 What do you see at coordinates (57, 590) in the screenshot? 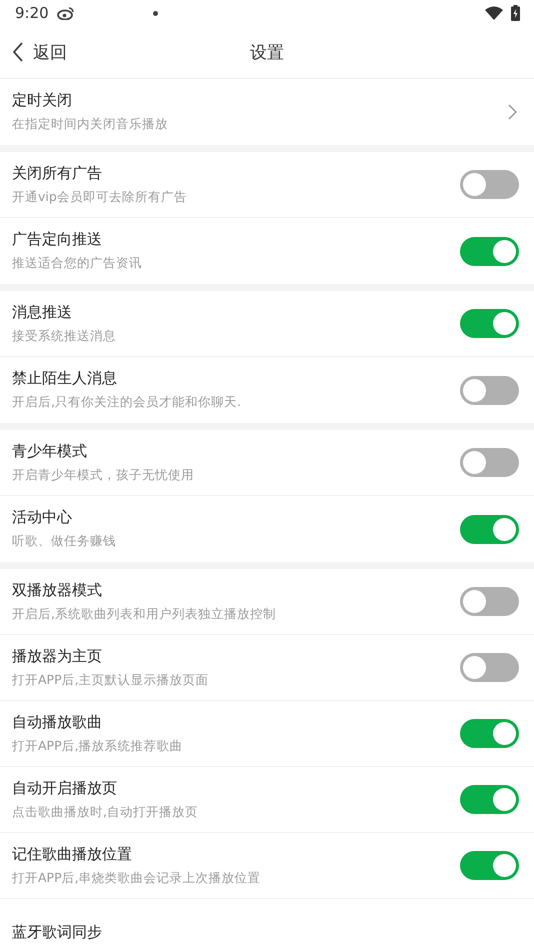
I see `setting-title: 双播放器模式` at bounding box center [57, 590].